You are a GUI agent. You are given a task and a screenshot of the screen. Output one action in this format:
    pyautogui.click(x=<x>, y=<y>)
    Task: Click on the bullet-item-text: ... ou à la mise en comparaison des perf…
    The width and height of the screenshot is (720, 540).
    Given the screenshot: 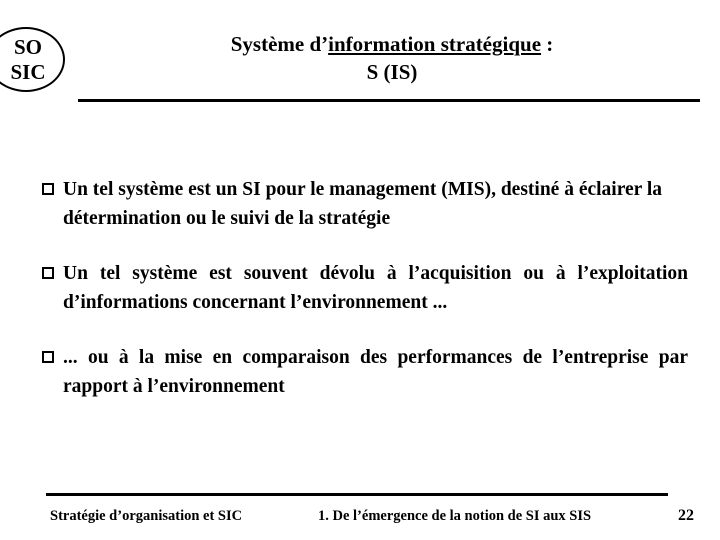 What is the action you would take?
    pyautogui.click(x=375, y=372)
    